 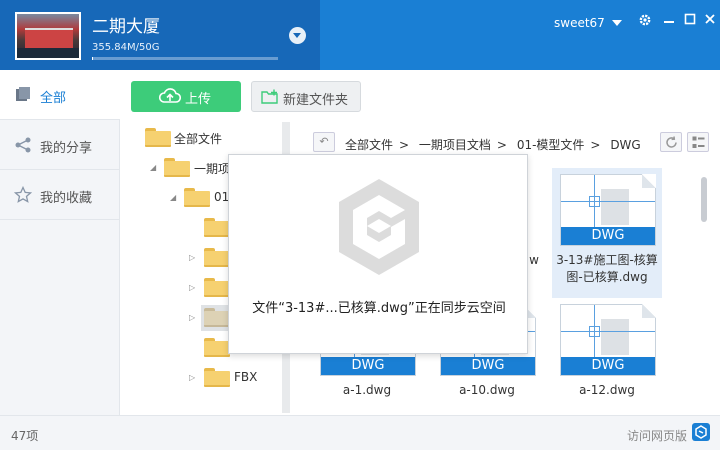 I want to click on web-version-link: 访问网页版, so click(x=657, y=435).